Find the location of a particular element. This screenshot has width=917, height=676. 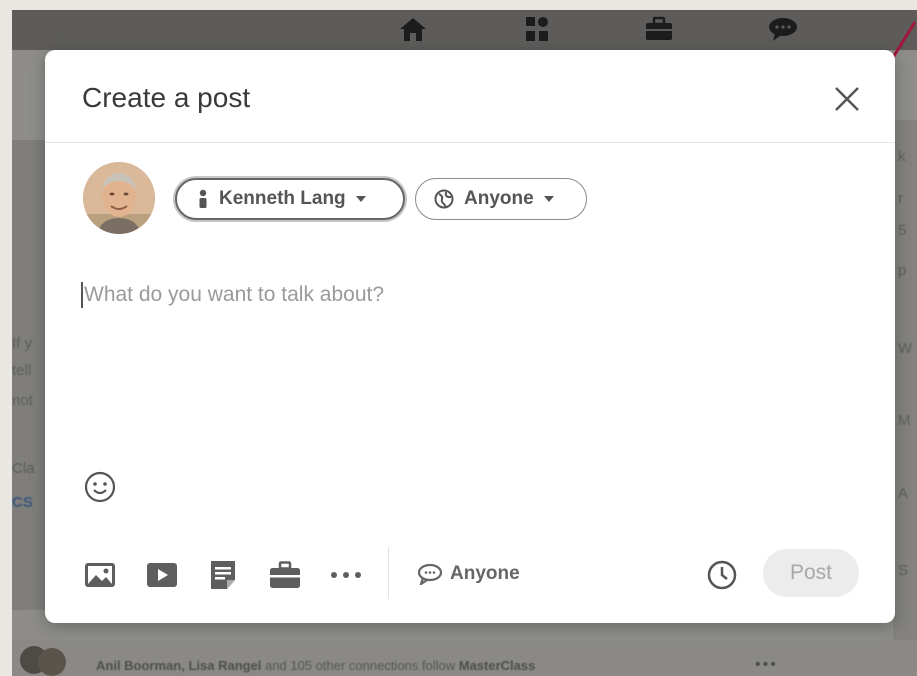

composer-placeholder: What do you want to talk about? is located at coordinates (234, 294).